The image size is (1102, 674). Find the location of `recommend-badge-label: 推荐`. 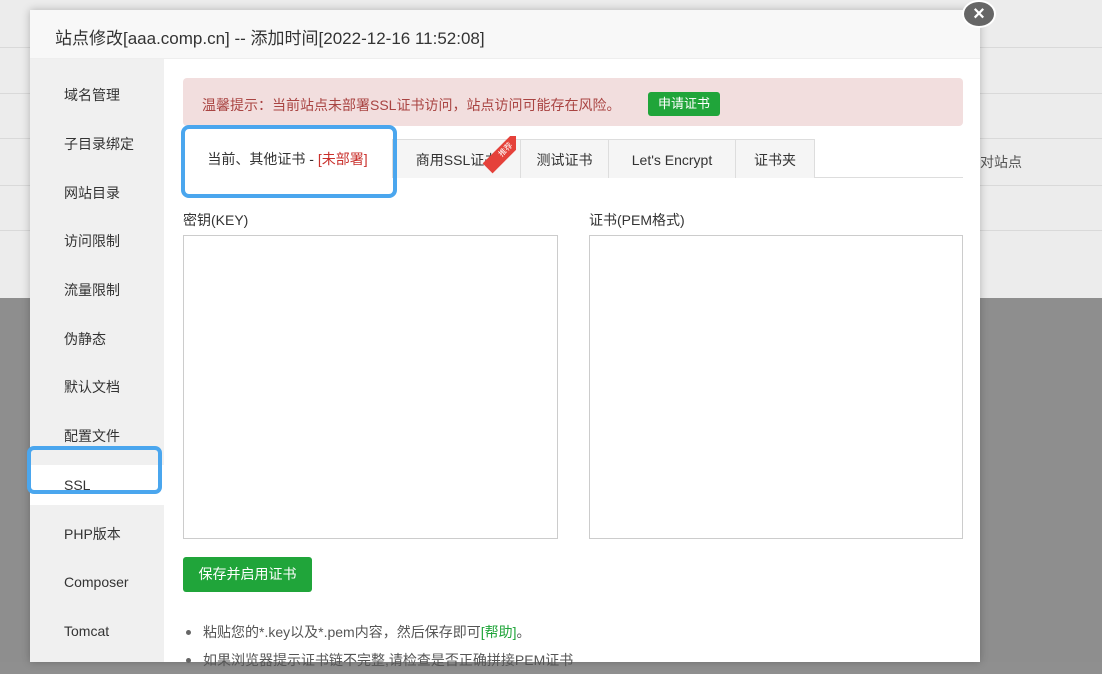

recommend-badge-label: 推荐 is located at coordinates (499, 155).